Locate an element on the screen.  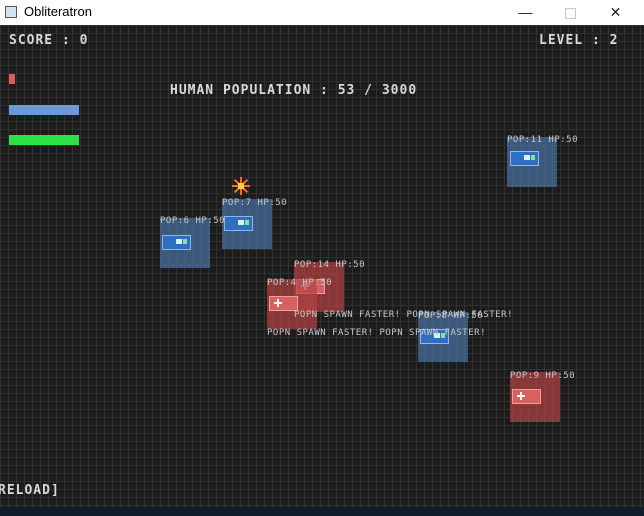
score-display: SCORE : 0 is located at coordinates (49, 40).